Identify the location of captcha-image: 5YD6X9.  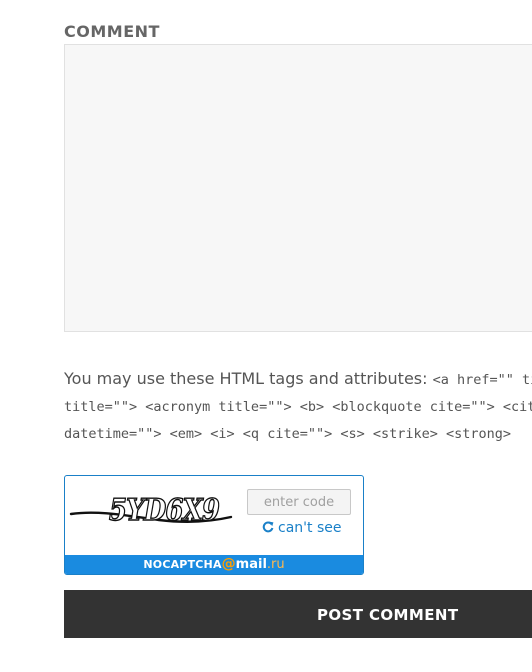
(151, 510).